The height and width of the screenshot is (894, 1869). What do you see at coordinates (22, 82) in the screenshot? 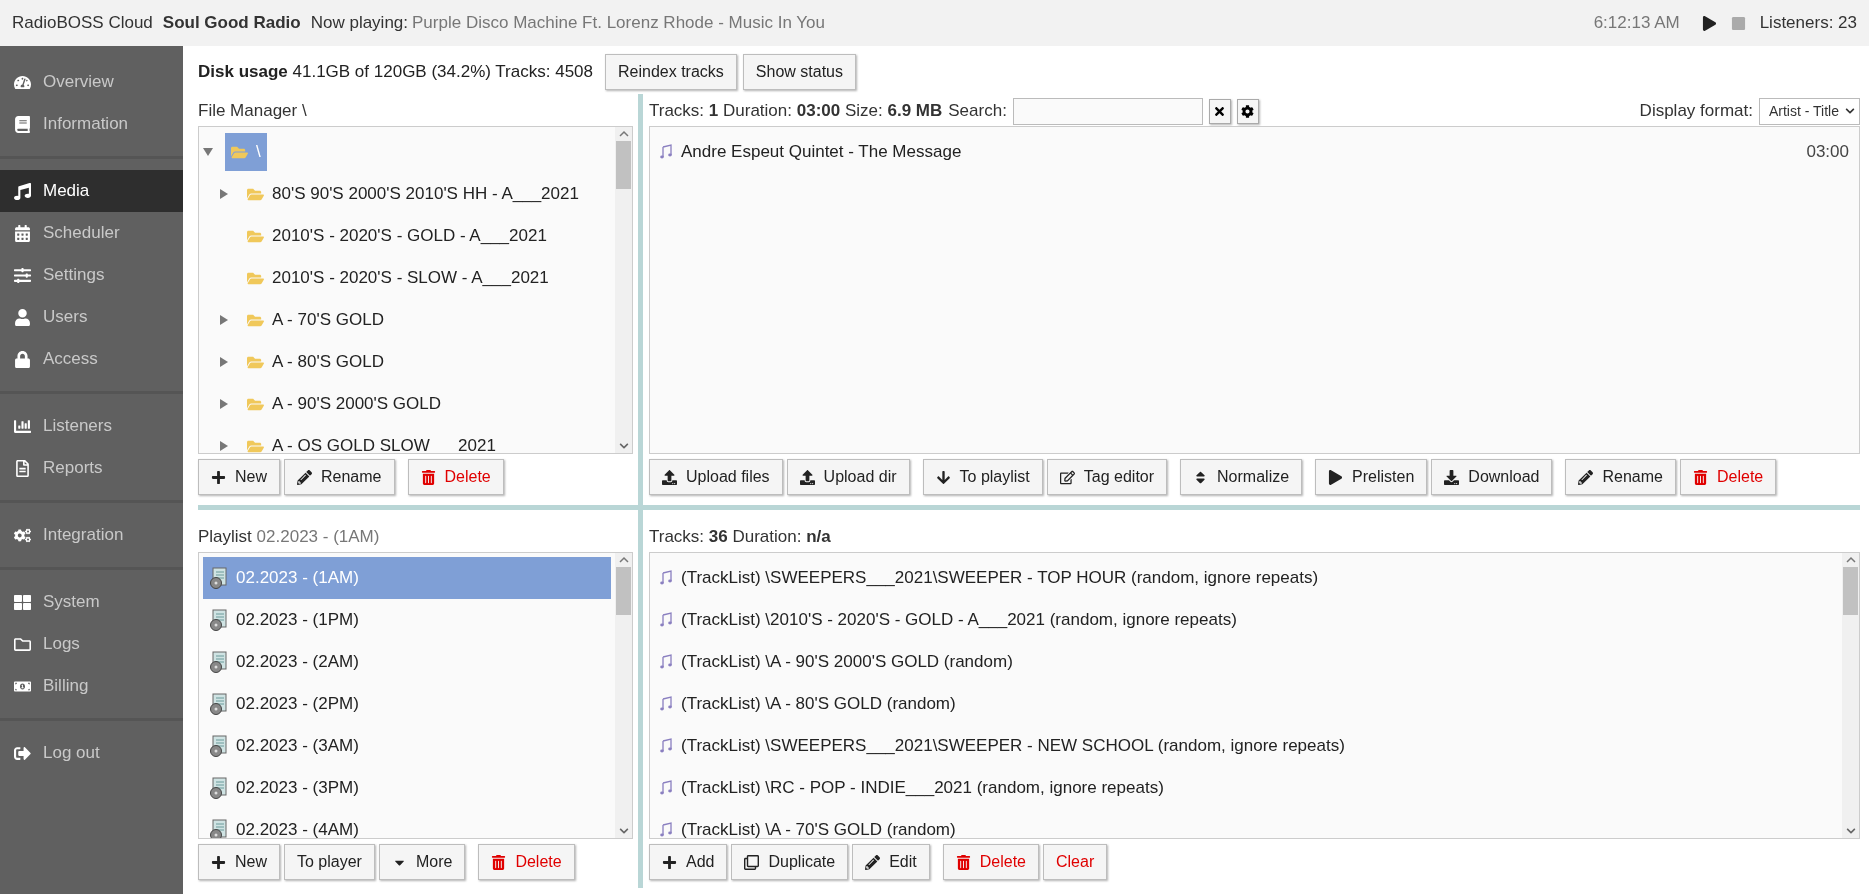
I see `gauge-icon` at bounding box center [22, 82].